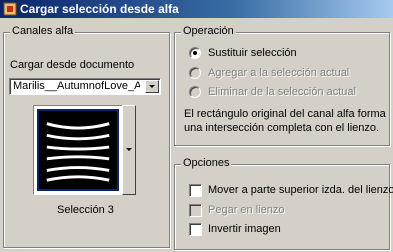  I want to click on window-title: Cargar selección desde alfa, so click(99, 9).